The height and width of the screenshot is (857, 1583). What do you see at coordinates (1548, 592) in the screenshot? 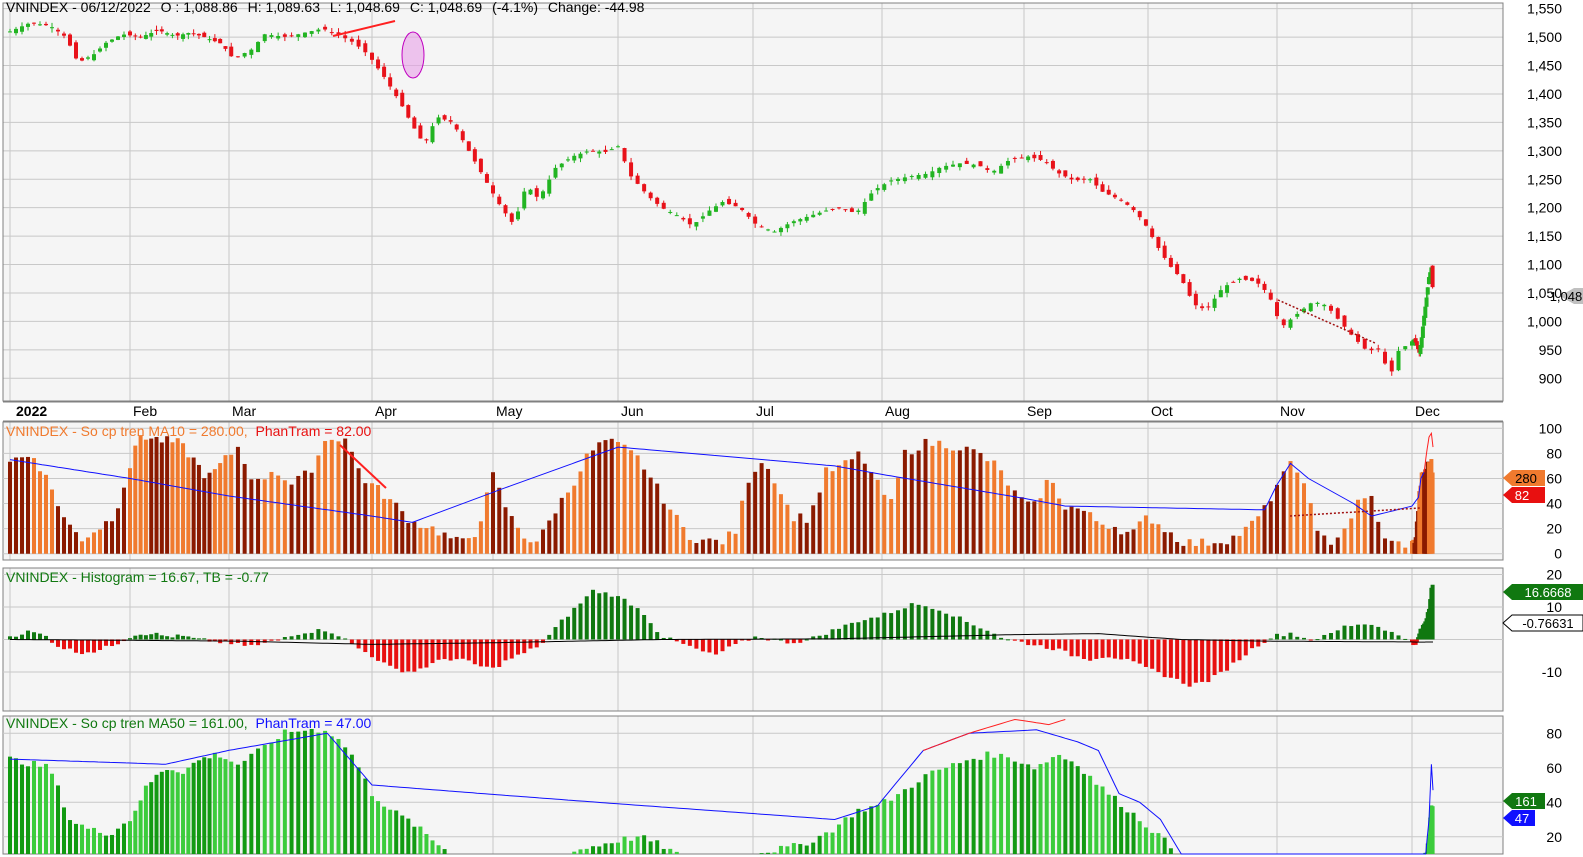
I see `hist-badge-value-text: 16.6668` at bounding box center [1548, 592].